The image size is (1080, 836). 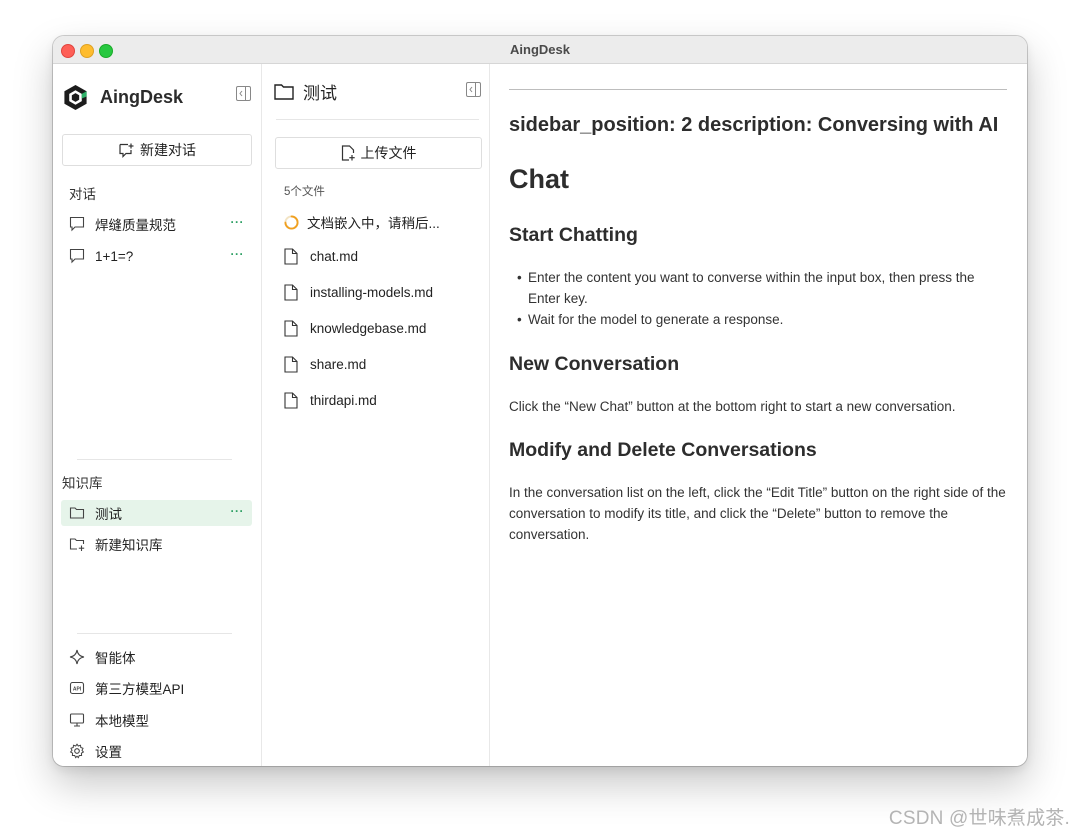 What do you see at coordinates (114, 256) in the screenshot?
I see `conversation-title: 1+1=?` at bounding box center [114, 256].